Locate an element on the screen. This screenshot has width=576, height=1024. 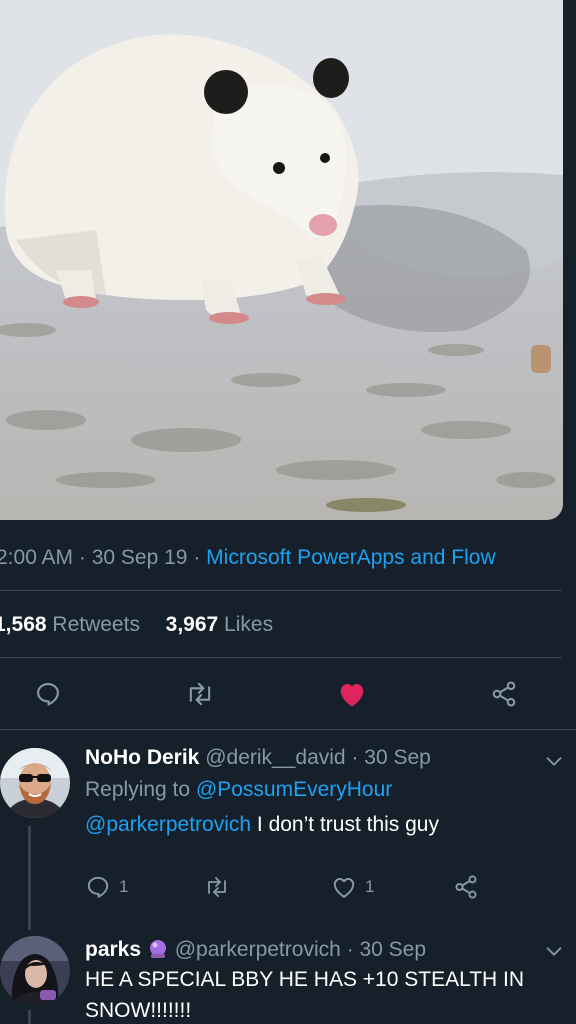
reply-text: @parkerpetrovich I don’t trust this guy is located at coordinates (262, 825).